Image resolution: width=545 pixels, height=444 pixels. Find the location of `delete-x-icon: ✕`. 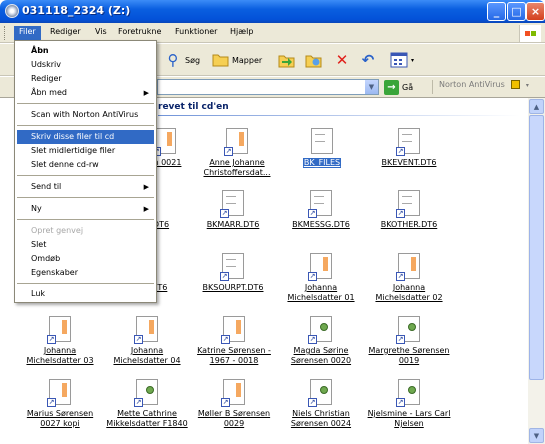

delete-x-icon: ✕ is located at coordinates (342, 60).